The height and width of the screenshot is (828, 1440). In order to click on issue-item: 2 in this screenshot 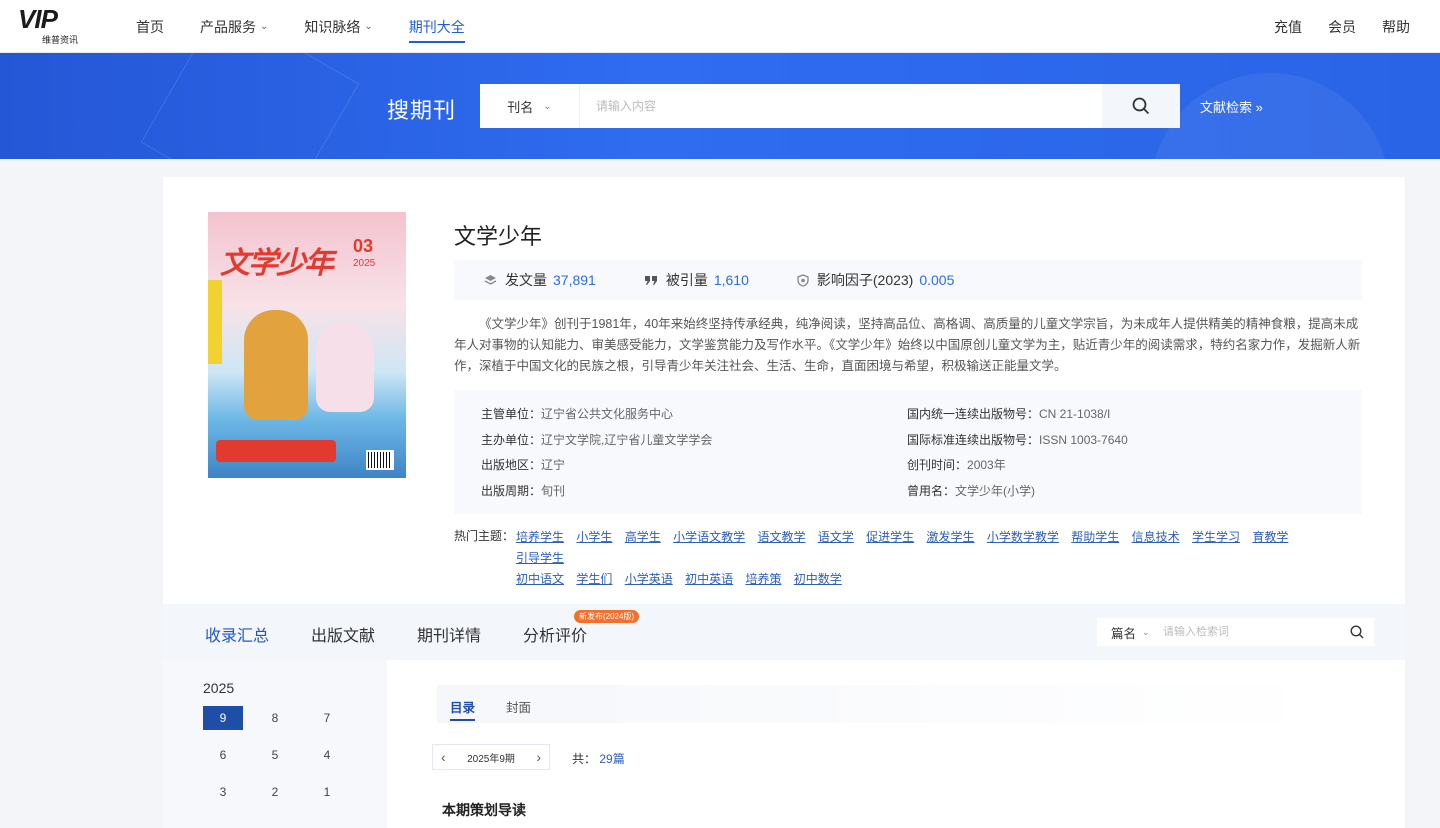, I will do `click(275, 792)`.